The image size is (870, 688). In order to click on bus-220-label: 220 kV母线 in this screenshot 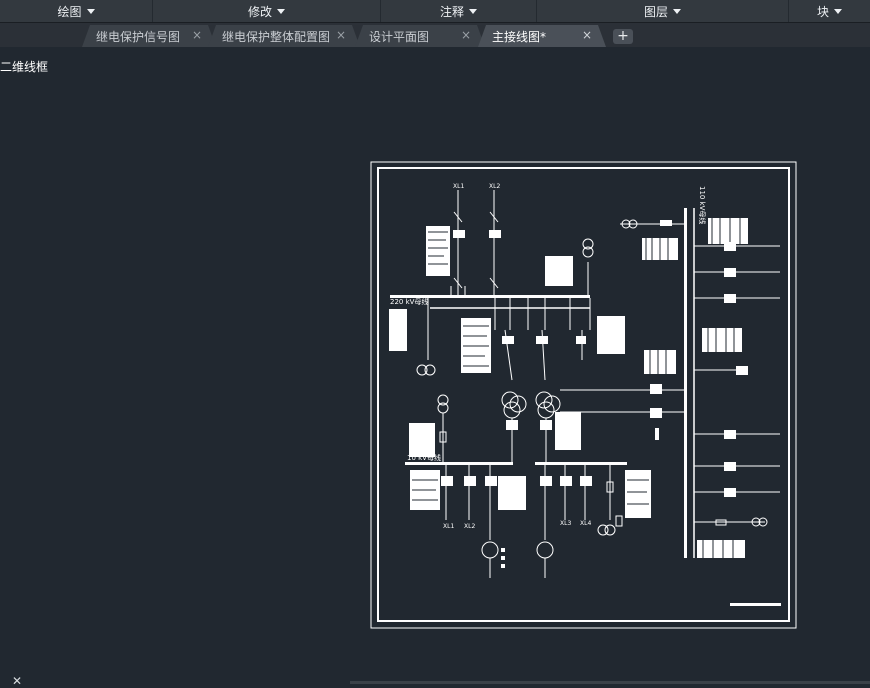, I will do `click(409, 301)`.